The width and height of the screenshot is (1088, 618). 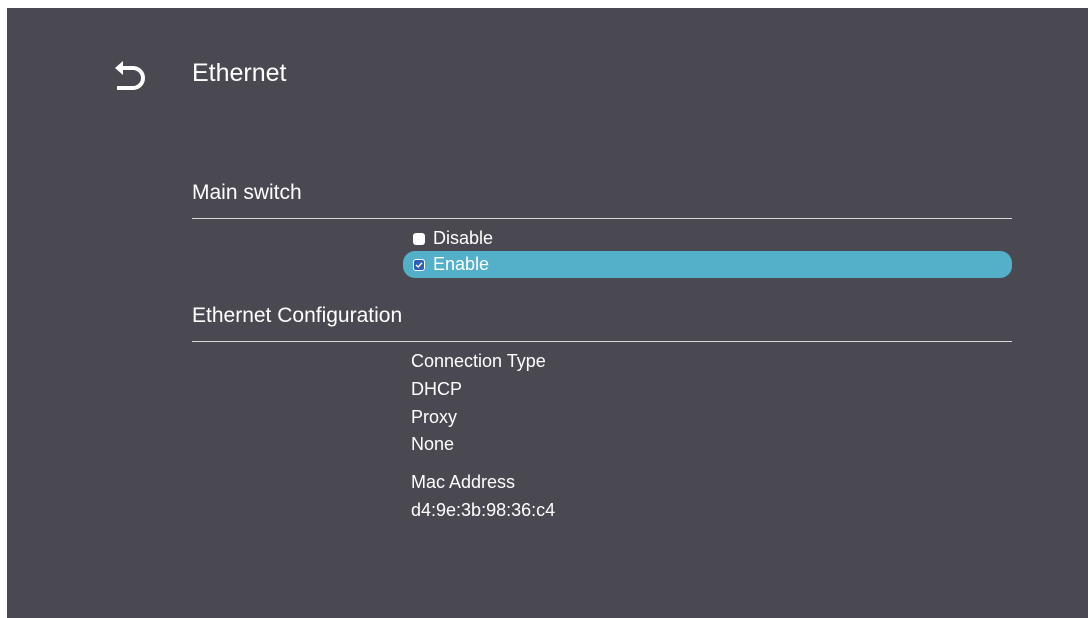 What do you see at coordinates (707, 238) in the screenshot?
I see `option-disable: Disable` at bounding box center [707, 238].